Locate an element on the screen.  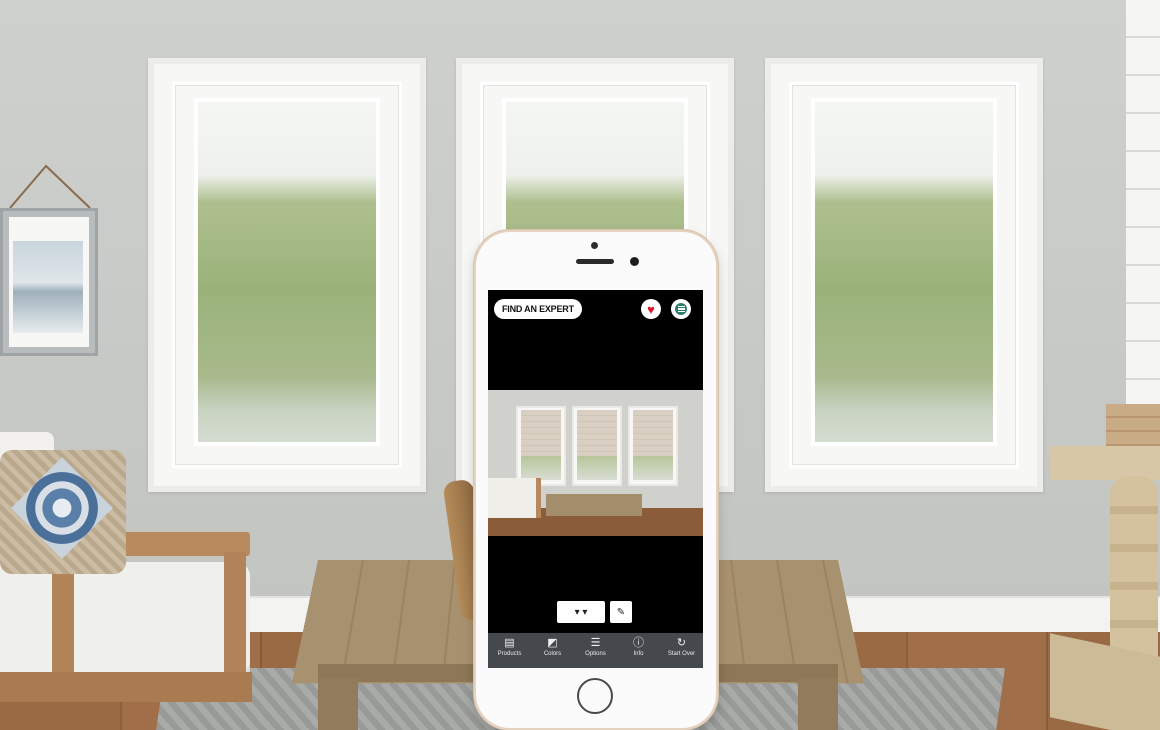
hamburger-menu-icon is located at coordinates (681, 309).